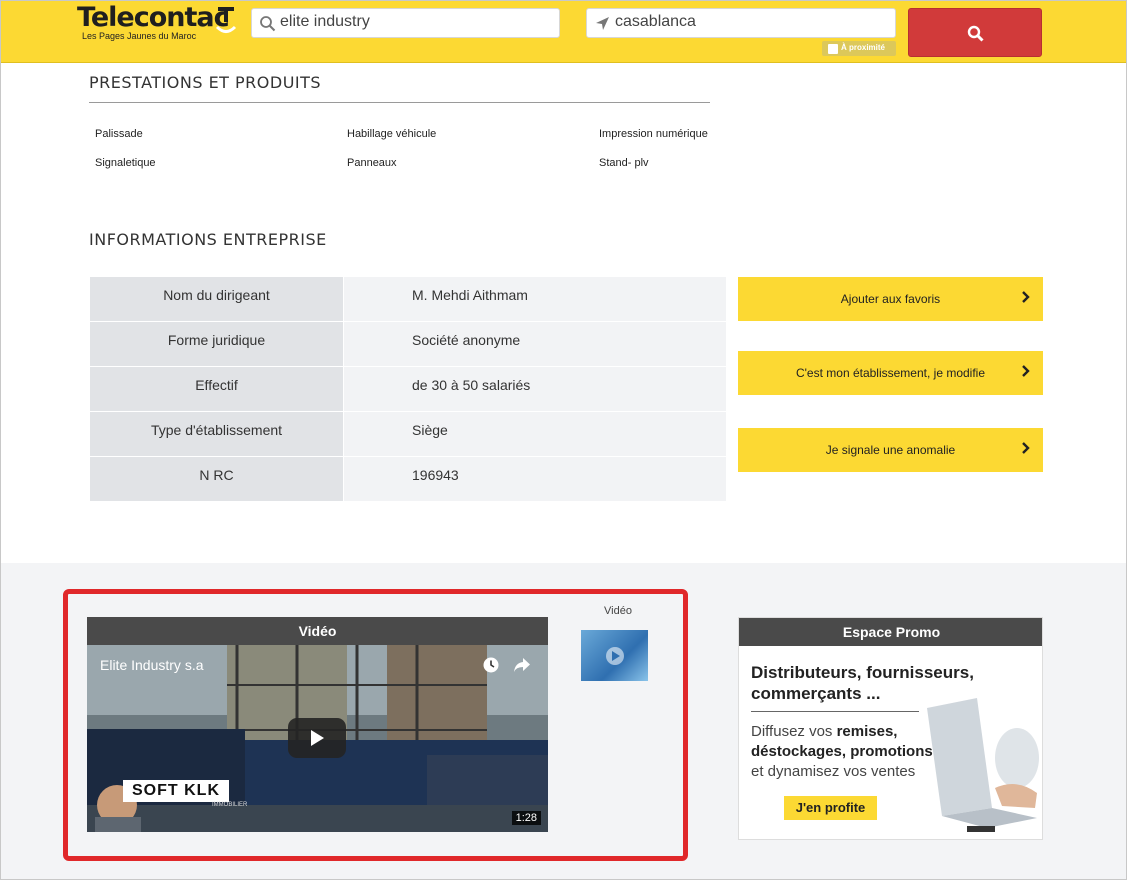 This screenshot has width=1127, height=880. Describe the element at coordinates (153, 17) in the screenshot. I see `logo-text: Telecontac` at that location.